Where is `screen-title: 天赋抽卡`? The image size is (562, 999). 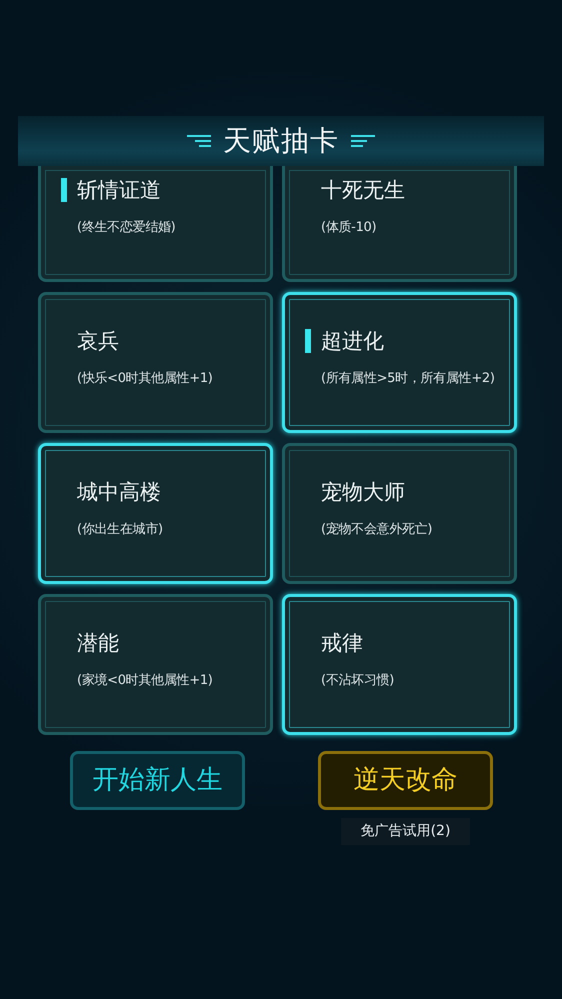 screen-title: 天赋抽卡 is located at coordinates (281, 141).